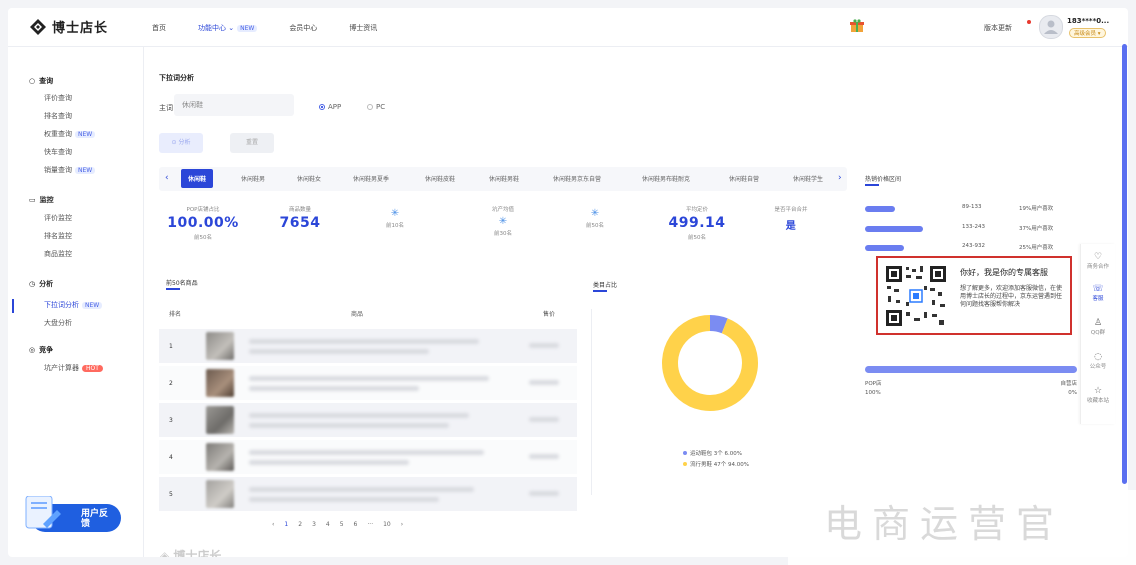 The image size is (1136, 565). What do you see at coordinates (1036, 229) in the screenshot?
I see `price-range-pct: 37%用户喜欢` at bounding box center [1036, 229].